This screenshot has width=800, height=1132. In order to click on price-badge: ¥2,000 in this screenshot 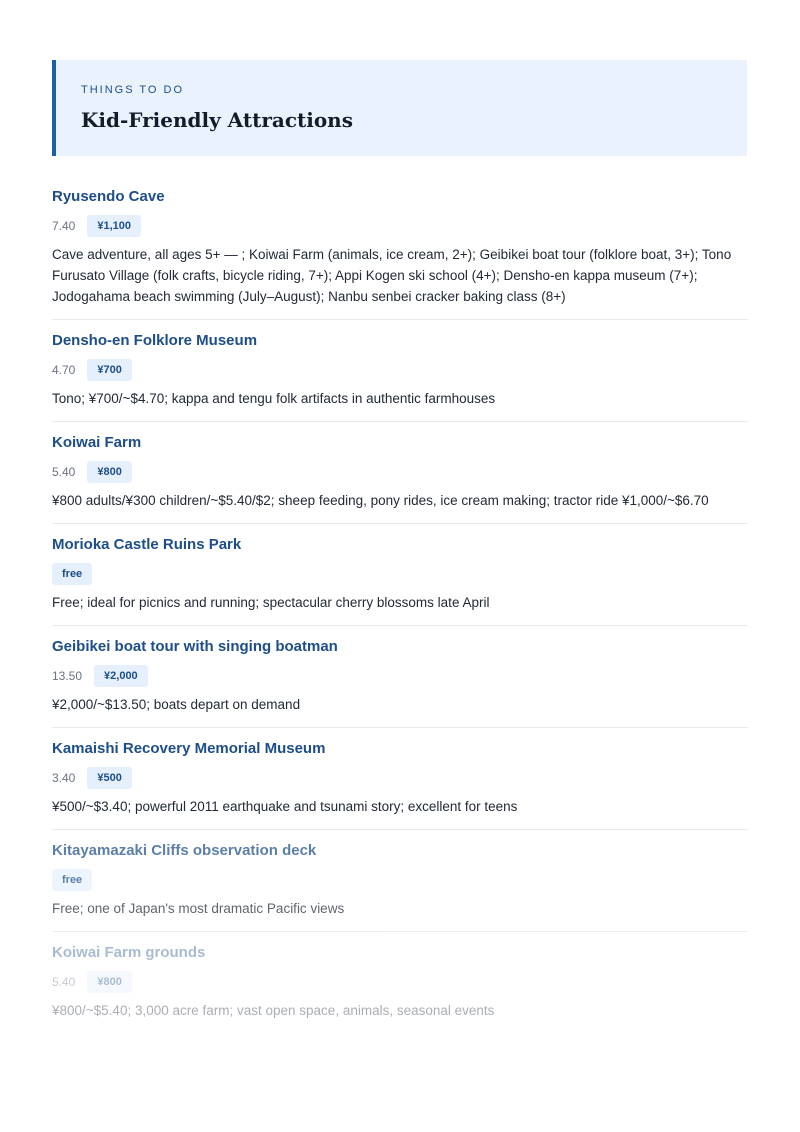, I will do `click(121, 676)`.